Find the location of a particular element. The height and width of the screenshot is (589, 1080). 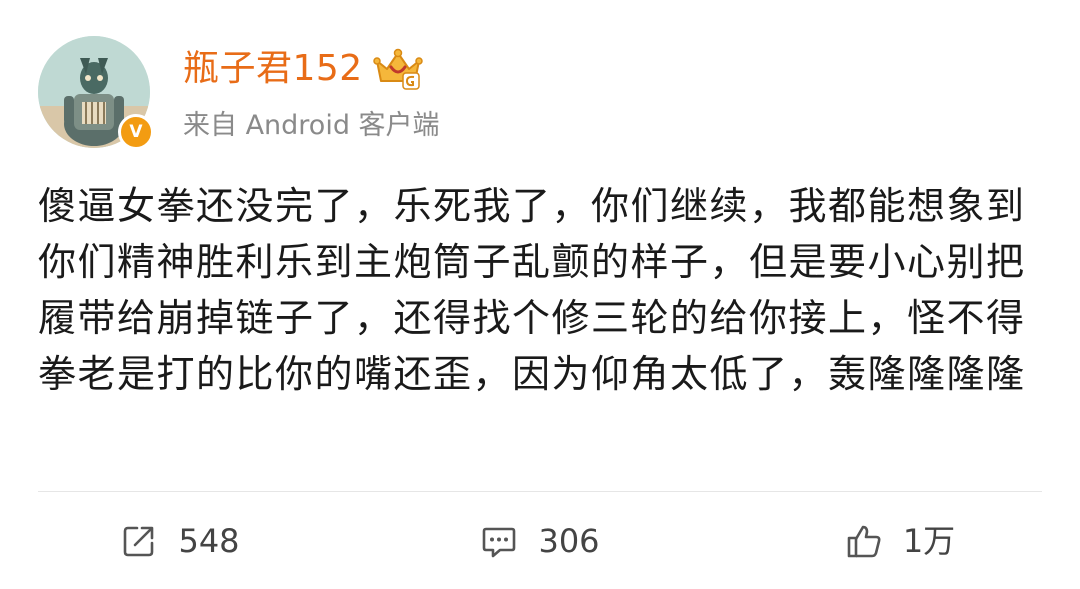

crown-vip-icon is located at coordinates (397, 69).